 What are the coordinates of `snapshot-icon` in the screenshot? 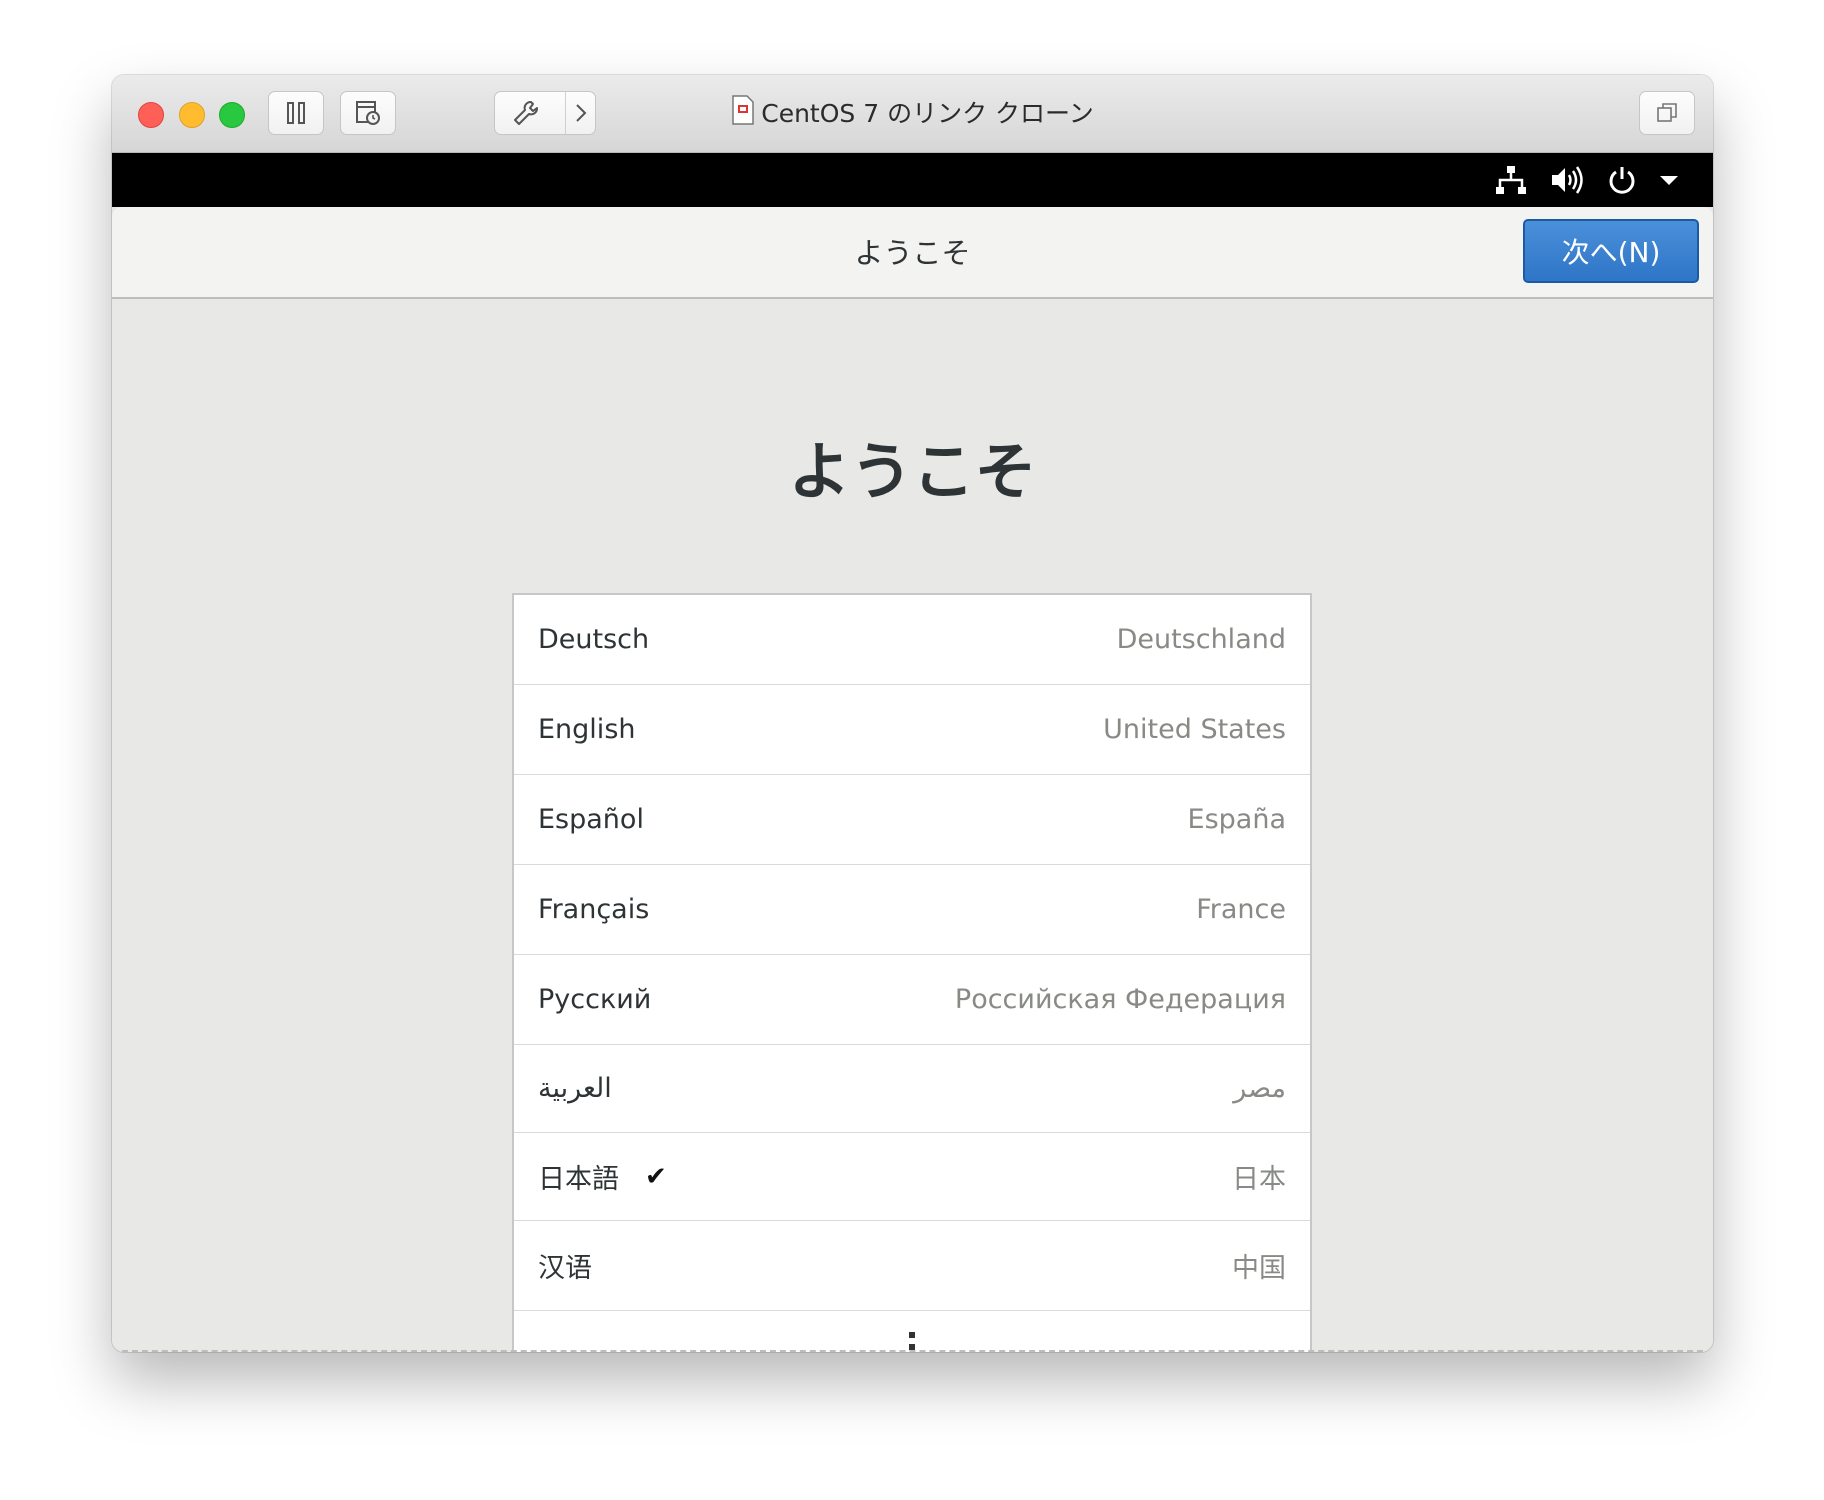 It's located at (368, 113).